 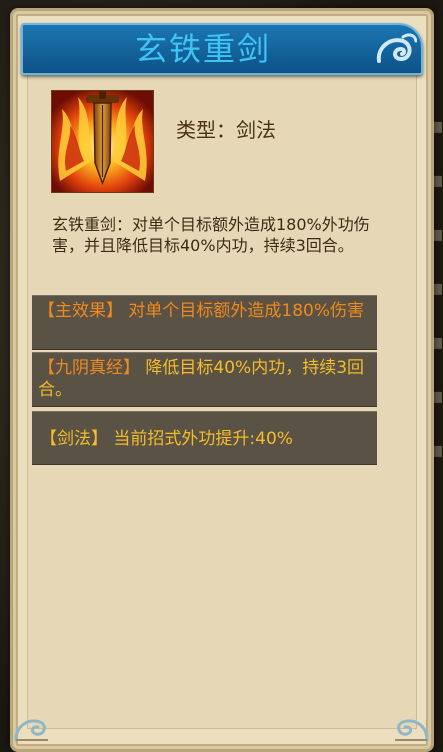 I want to click on effect-tag: 【九阴真经】, so click(x=89, y=368).